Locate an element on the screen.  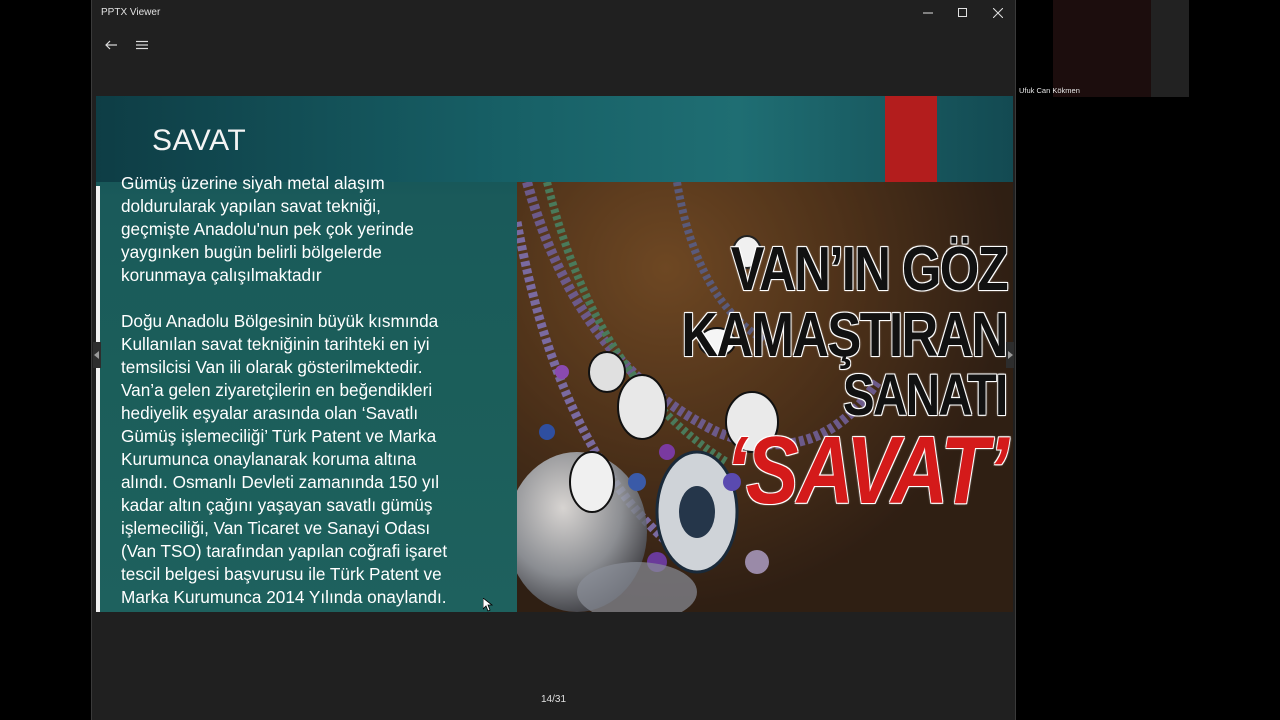
previous-slide-button is located at coordinates (97, 355).